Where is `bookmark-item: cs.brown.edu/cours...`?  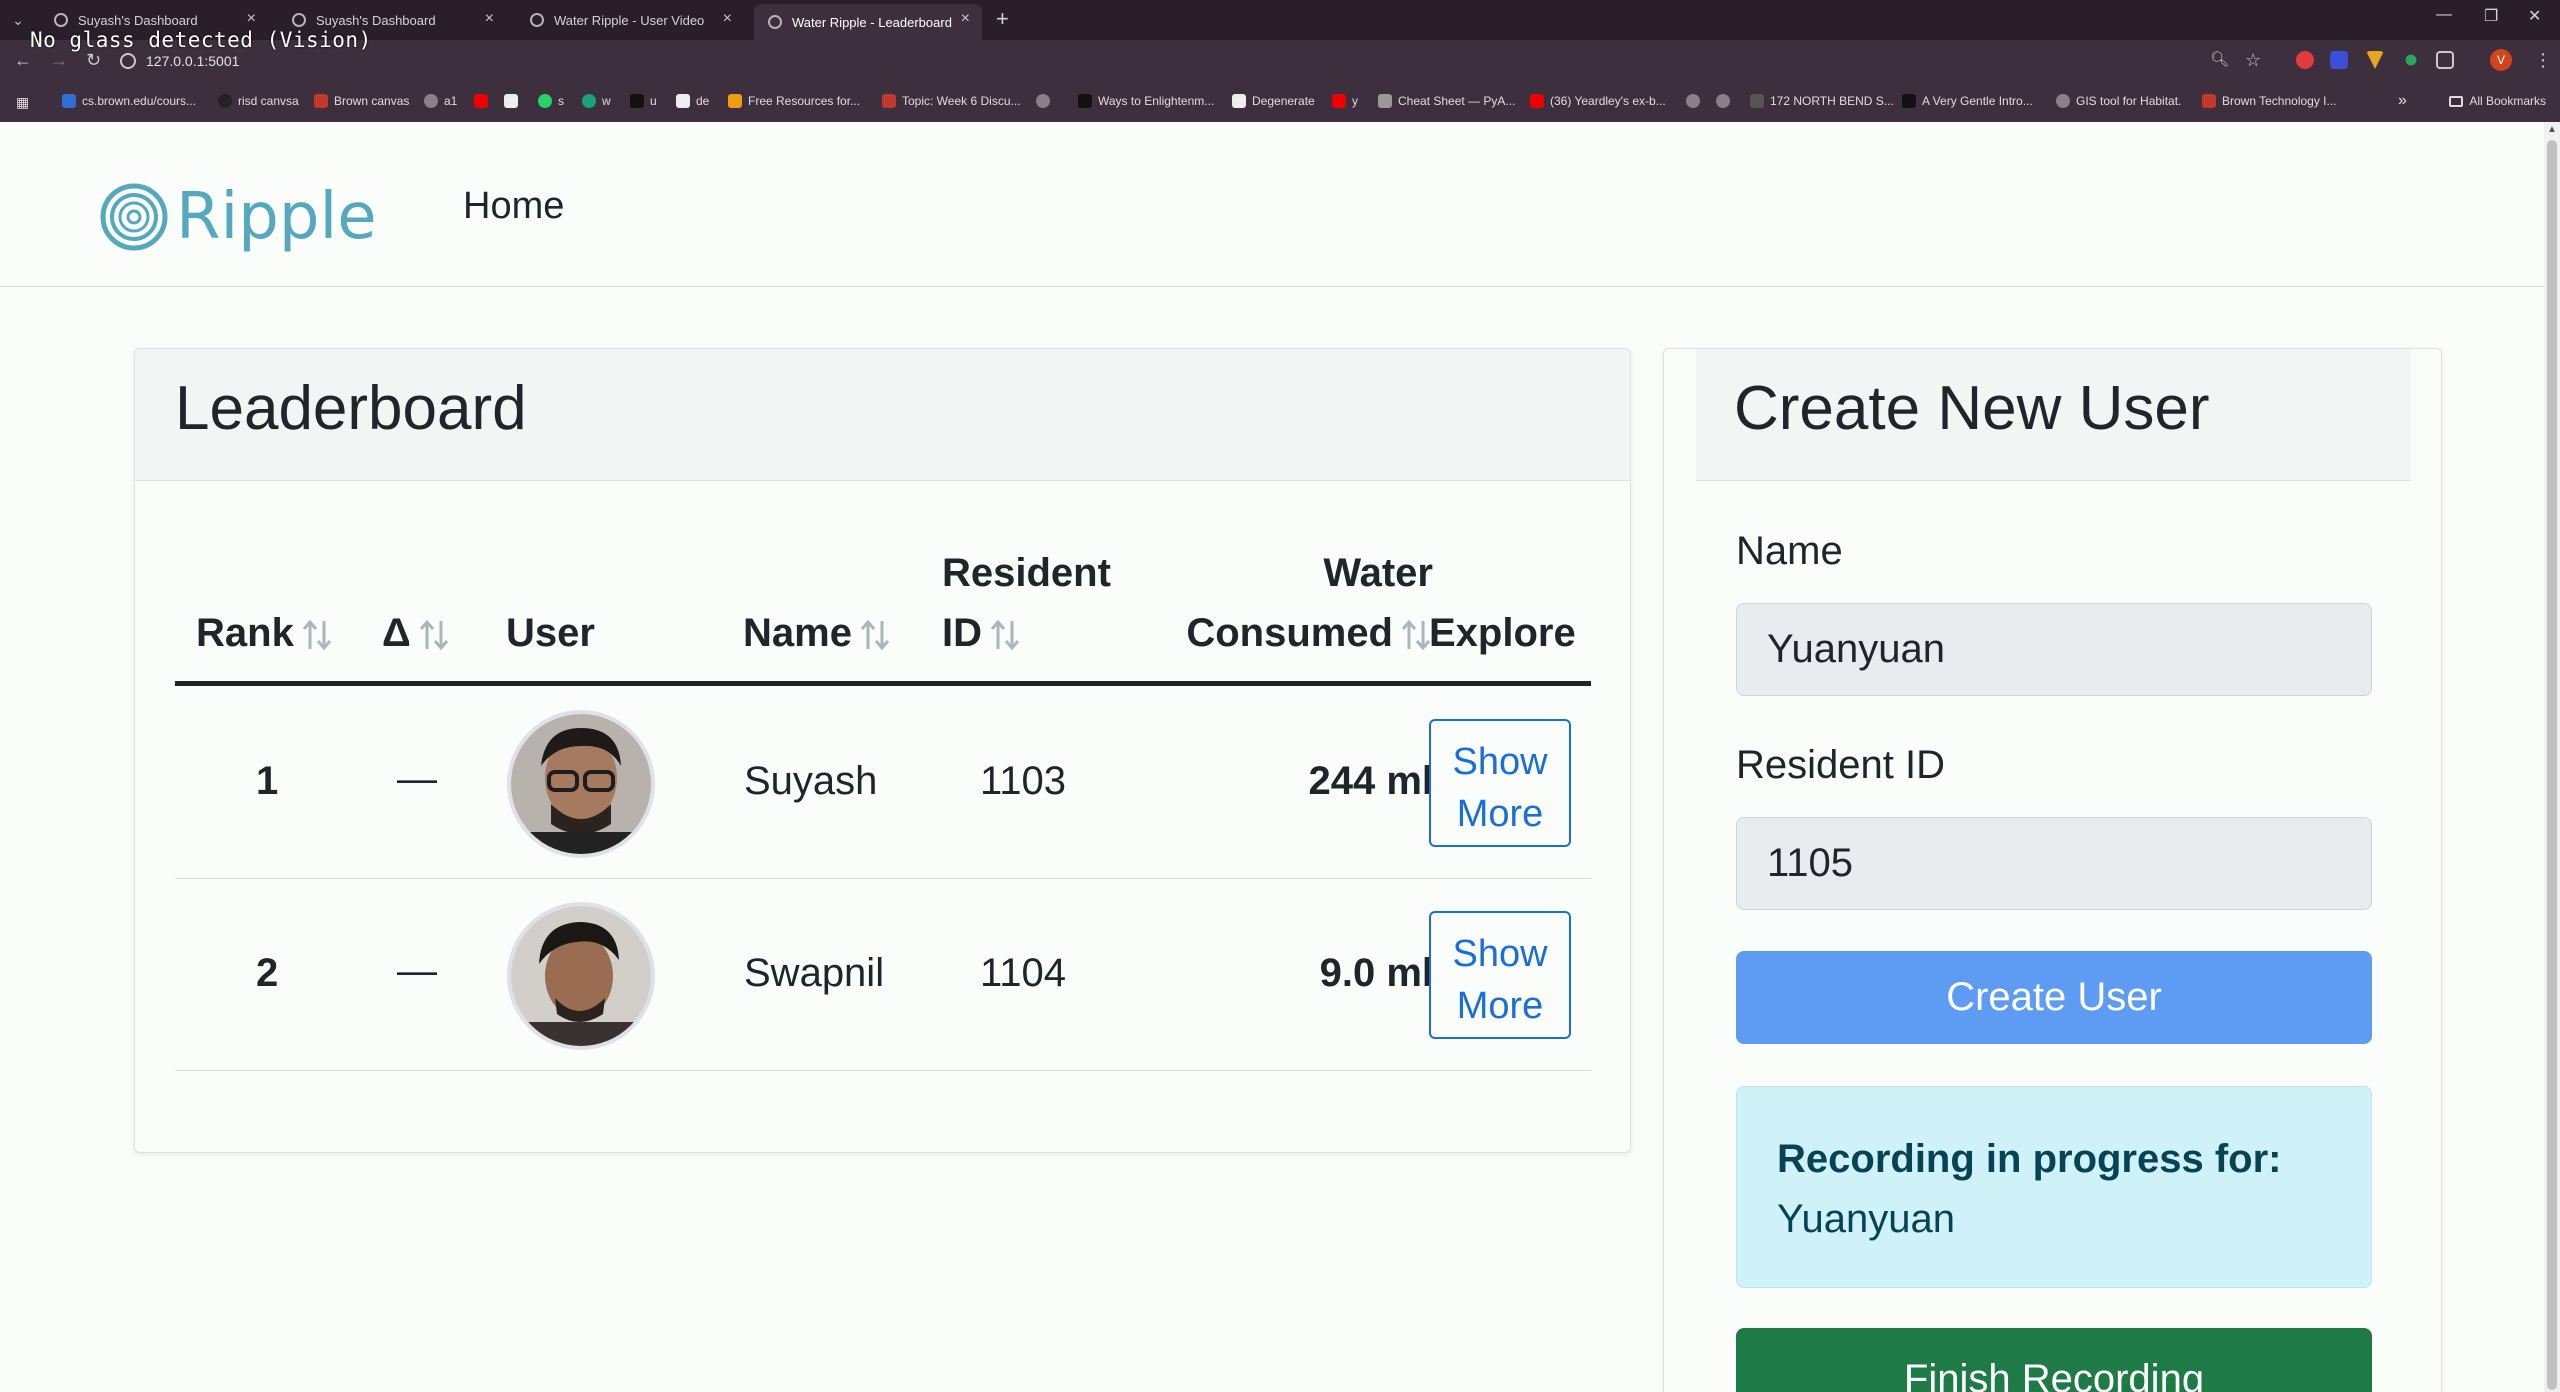
bookmark-item: cs.brown.edu/cours... is located at coordinates (129, 101).